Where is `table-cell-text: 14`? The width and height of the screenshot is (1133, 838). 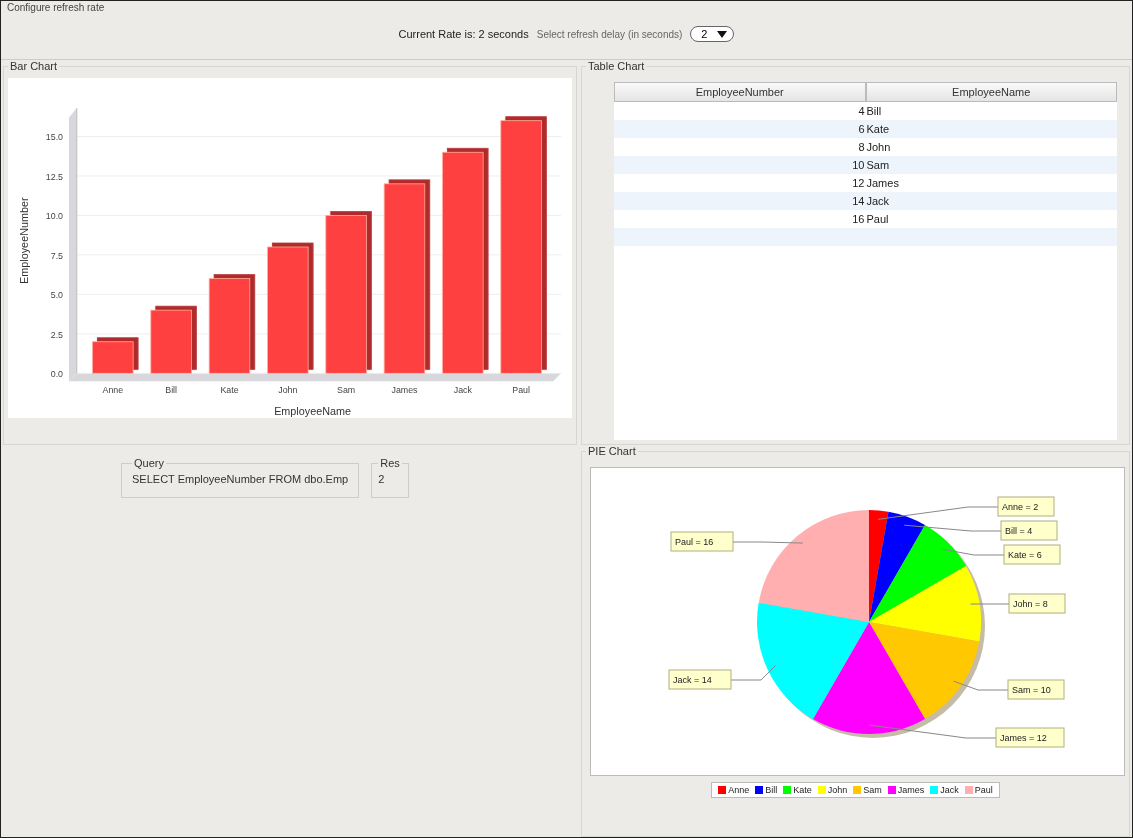
table-cell-text: 14 is located at coordinates (858, 201).